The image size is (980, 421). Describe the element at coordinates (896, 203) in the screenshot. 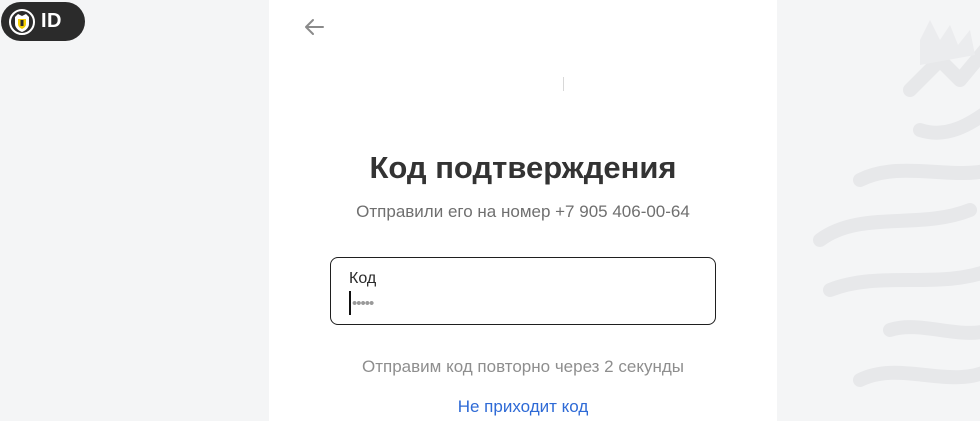

I see `background-emblem-icon` at that location.